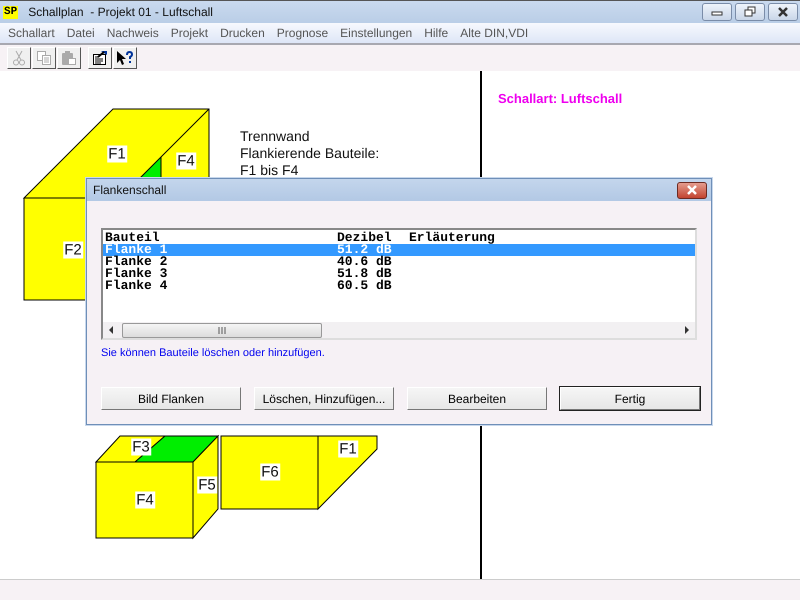 The height and width of the screenshot is (600, 800). I want to click on face-label: F6, so click(270, 472).